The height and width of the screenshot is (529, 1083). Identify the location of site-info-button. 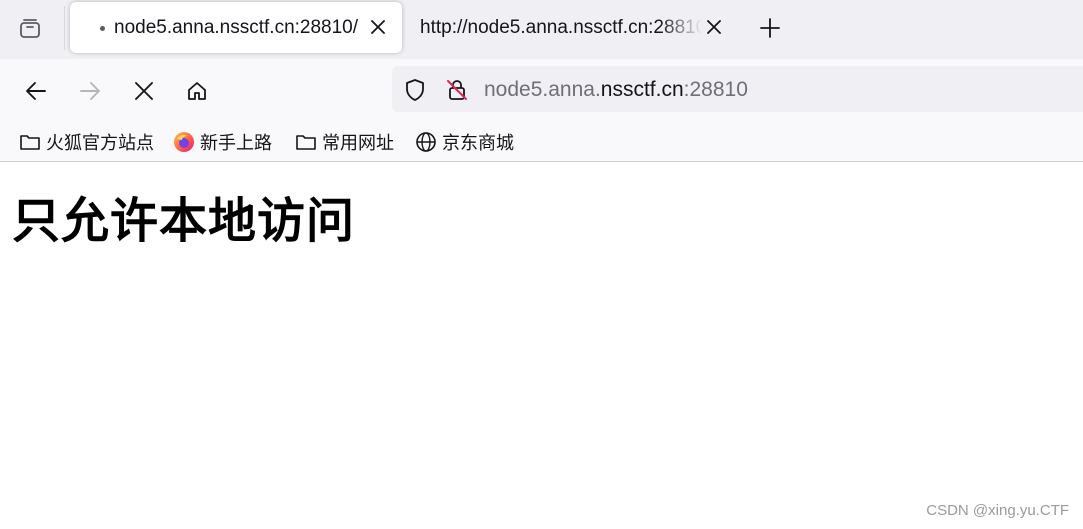
(457, 90).